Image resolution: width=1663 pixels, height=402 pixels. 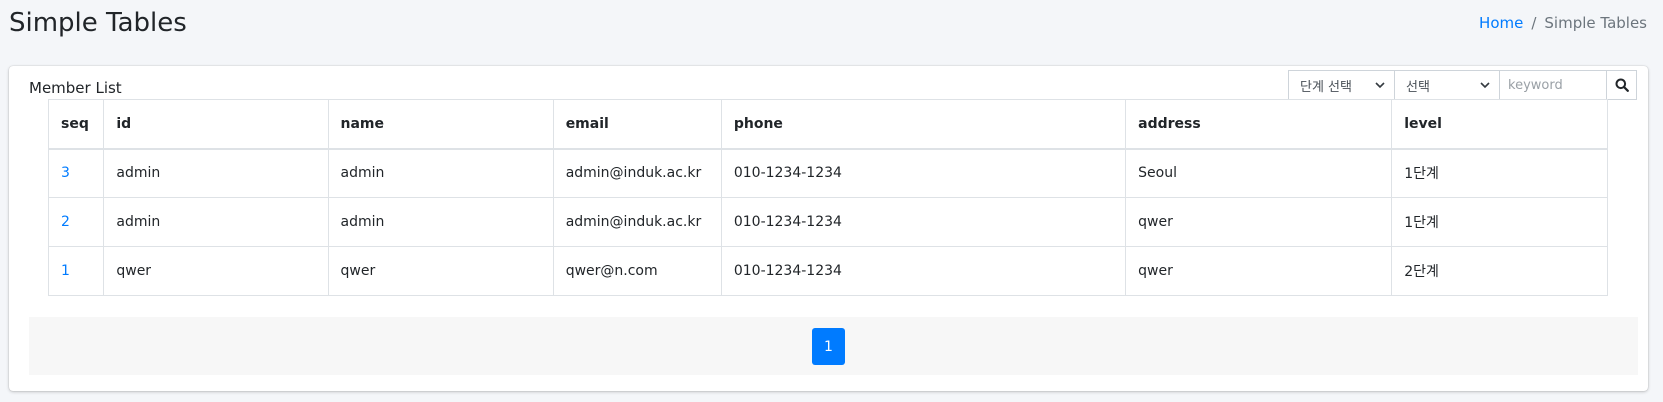 I want to click on column-header-seq: seq, so click(x=76, y=124).